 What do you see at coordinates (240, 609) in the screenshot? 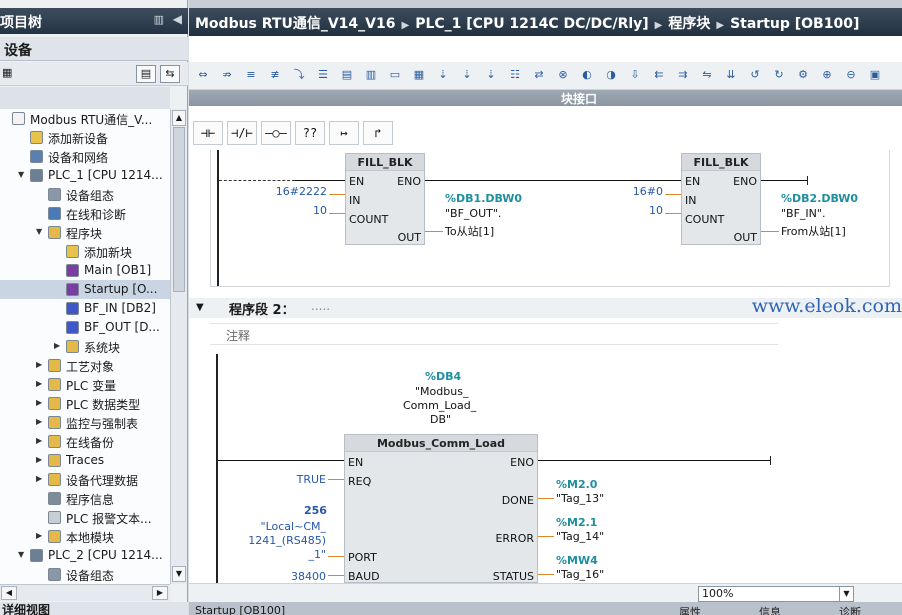
I see `tab-editor: Startup [OB100]` at bounding box center [240, 609].